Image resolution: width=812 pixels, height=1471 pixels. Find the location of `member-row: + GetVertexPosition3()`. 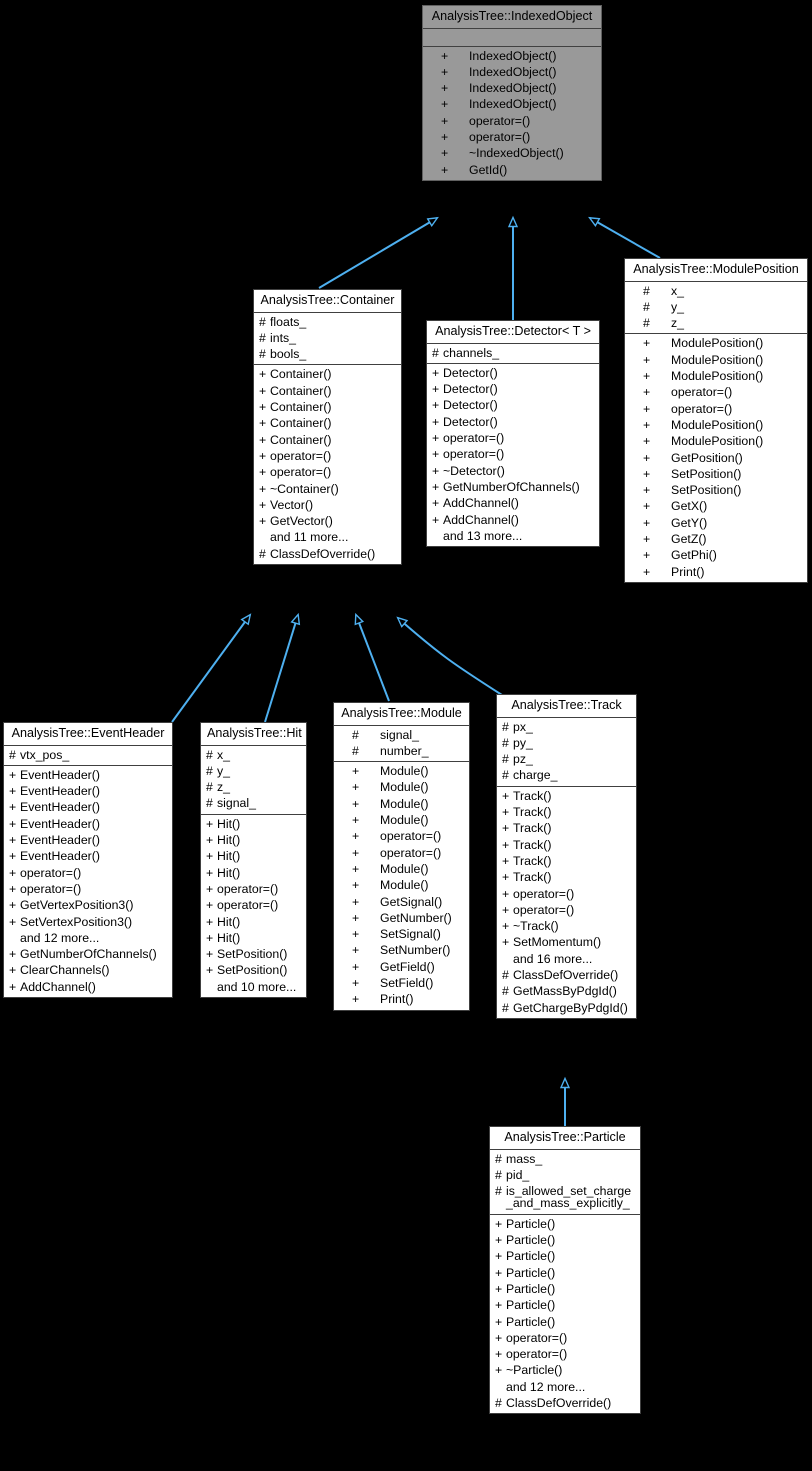

member-row: + GetVertexPosition3() is located at coordinates (88, 905).